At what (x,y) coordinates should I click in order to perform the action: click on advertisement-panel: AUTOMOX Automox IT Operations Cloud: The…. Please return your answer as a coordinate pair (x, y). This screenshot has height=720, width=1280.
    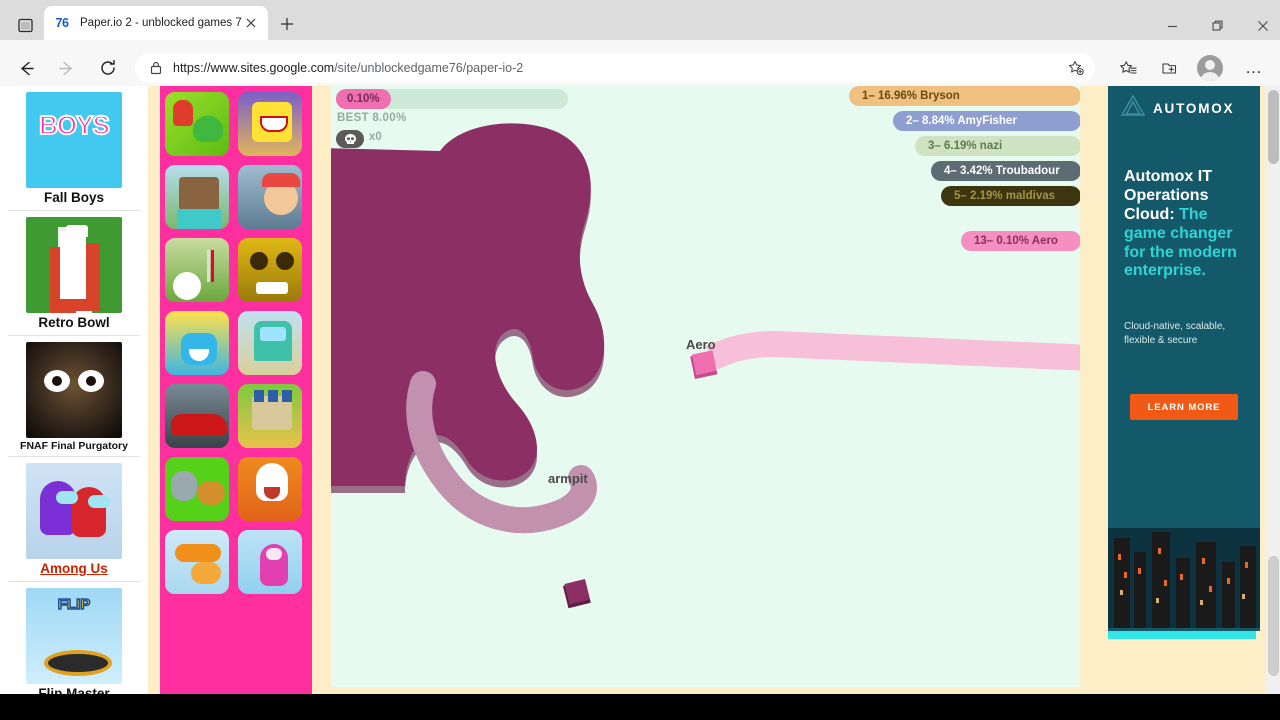
    Looking at the image, I should click on (1184, 358).